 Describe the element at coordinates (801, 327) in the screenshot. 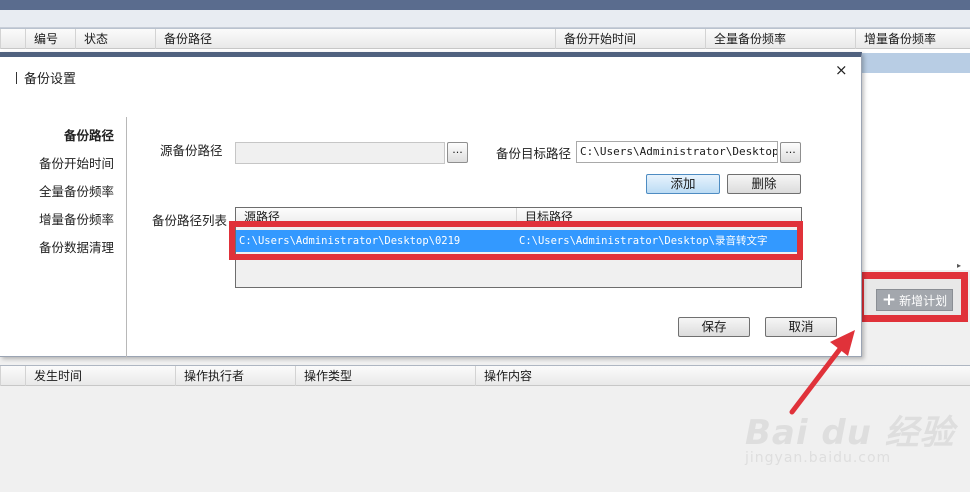

I see `cancel-button: 取消` at that location.